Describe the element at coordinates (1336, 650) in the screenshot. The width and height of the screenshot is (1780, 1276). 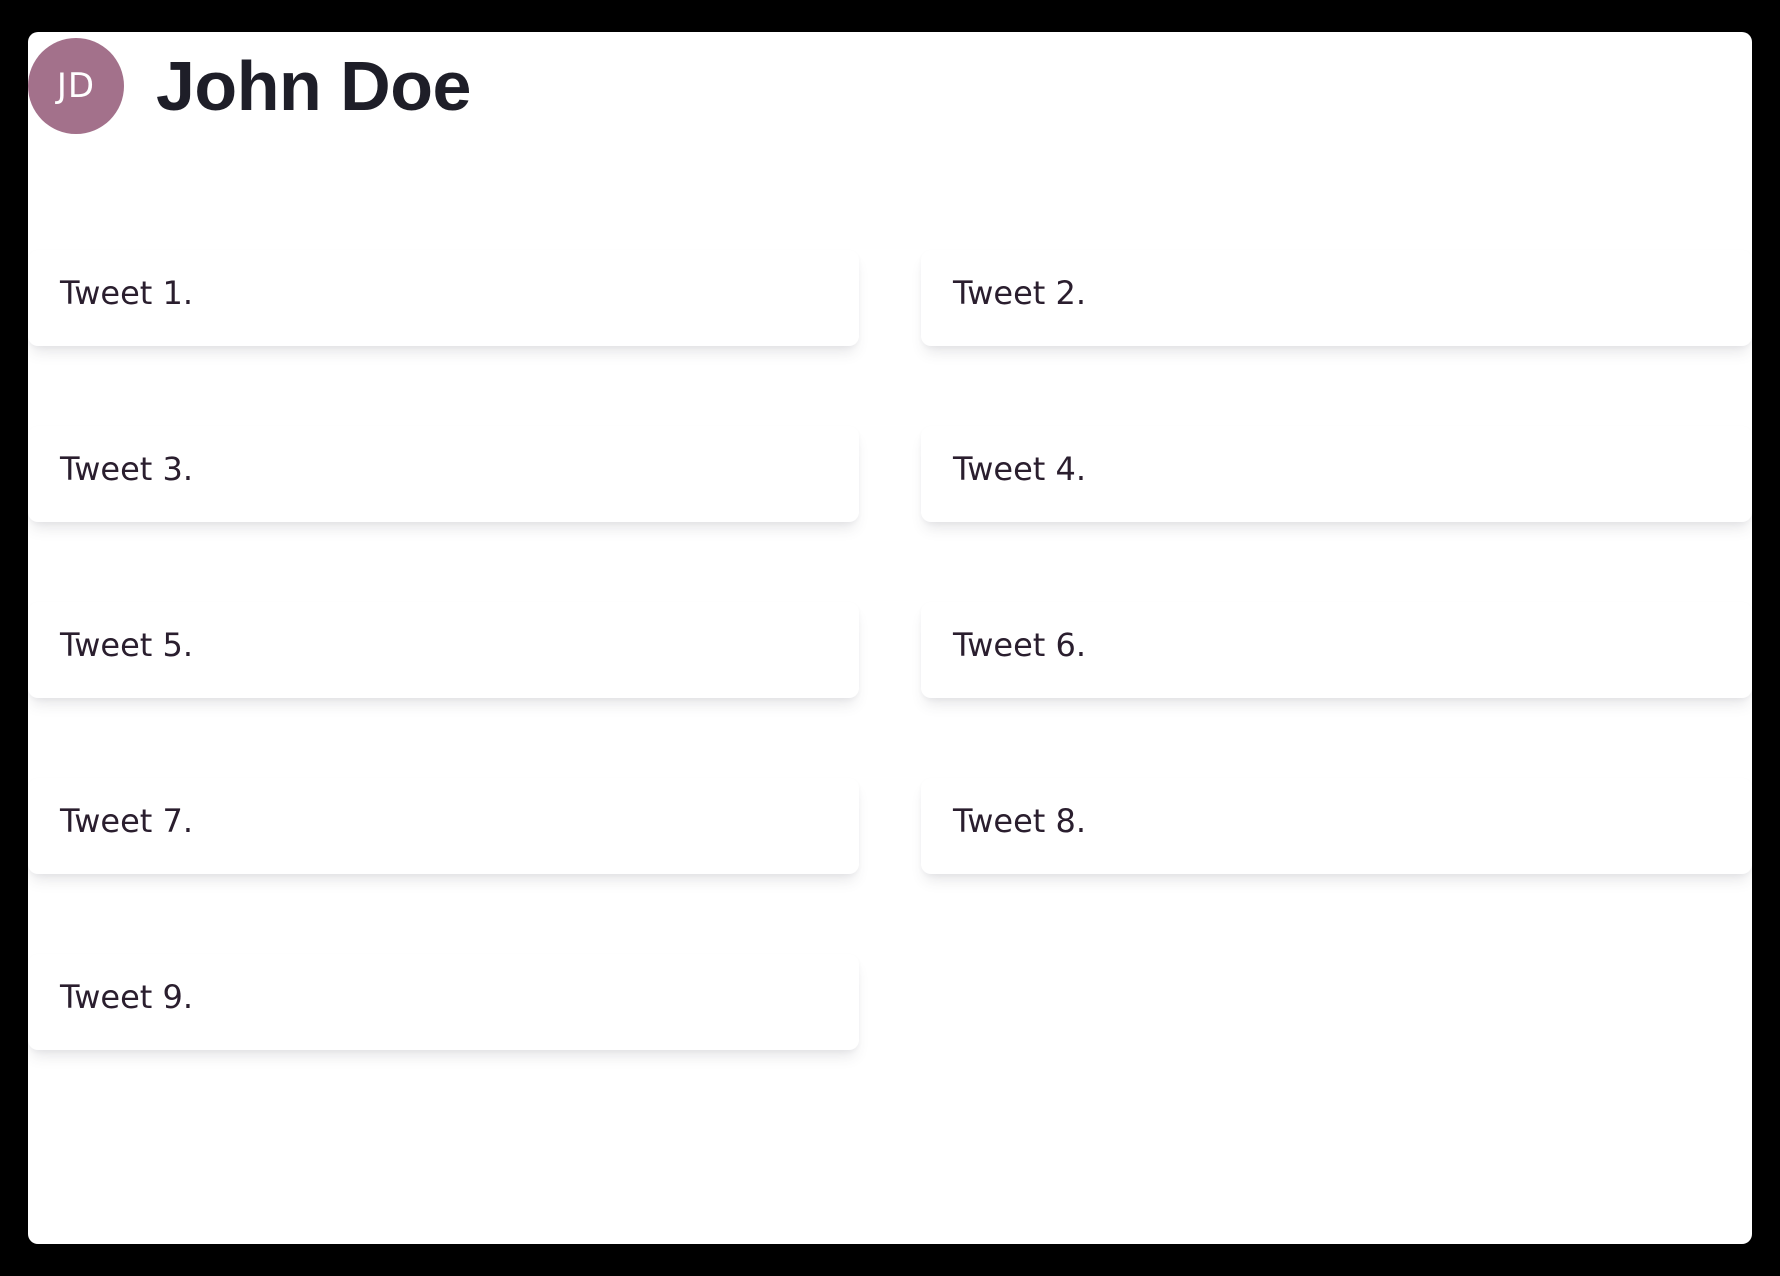
I see `tweet-card: Tweet 6.` at that location.